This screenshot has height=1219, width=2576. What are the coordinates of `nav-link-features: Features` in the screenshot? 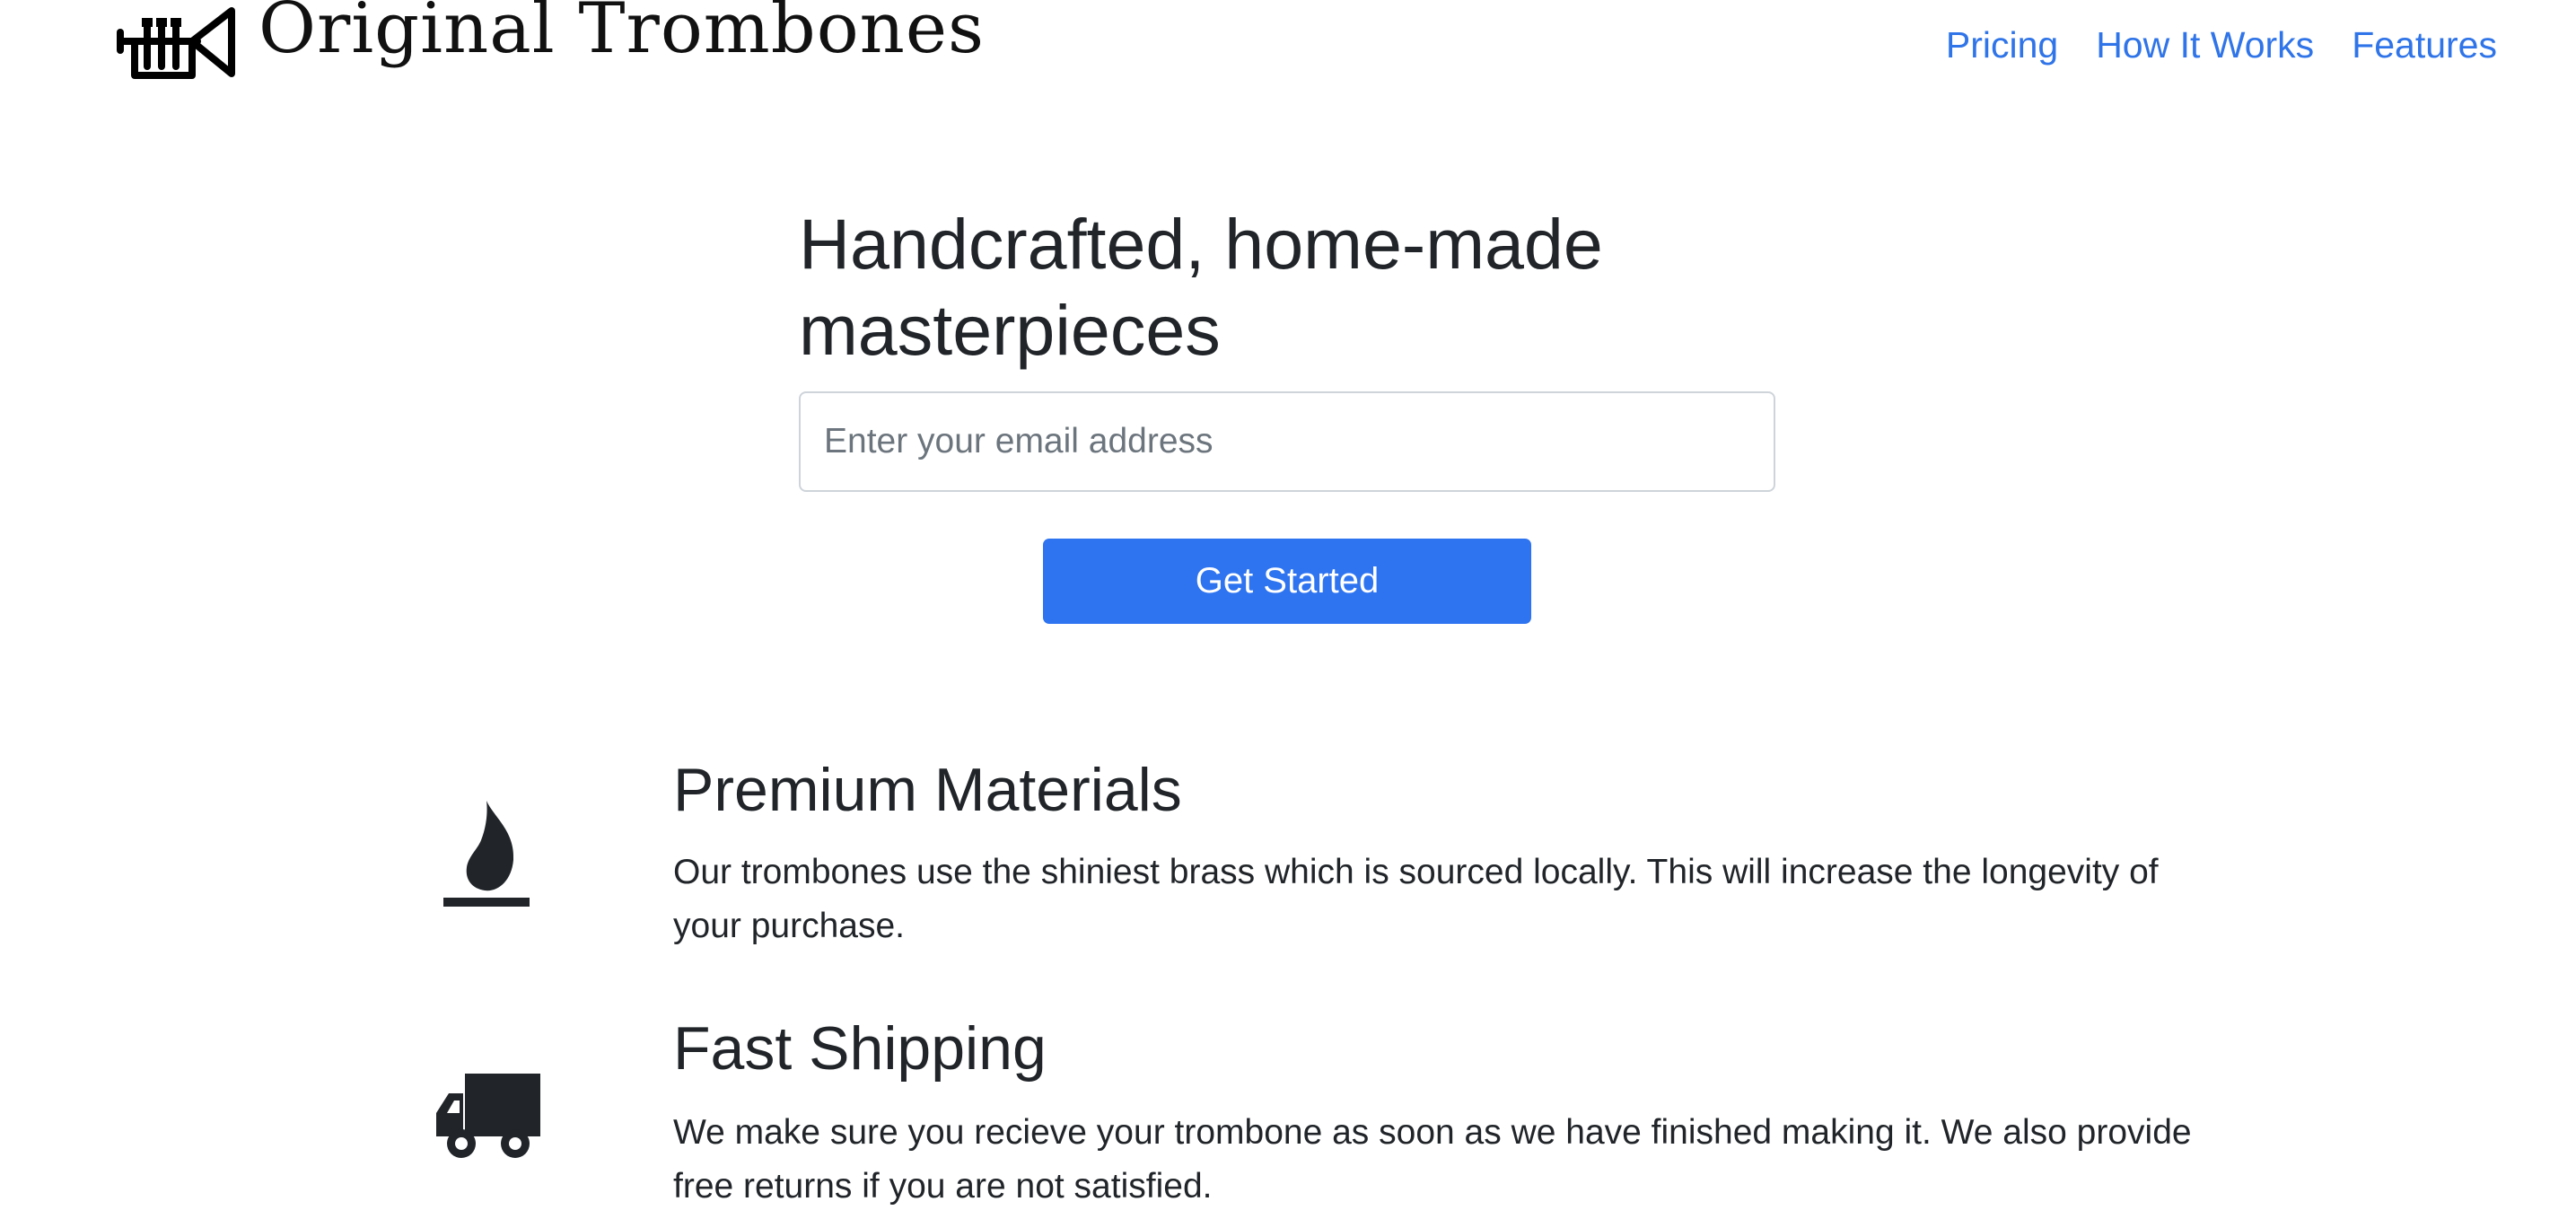 It's located at (2424, 45).